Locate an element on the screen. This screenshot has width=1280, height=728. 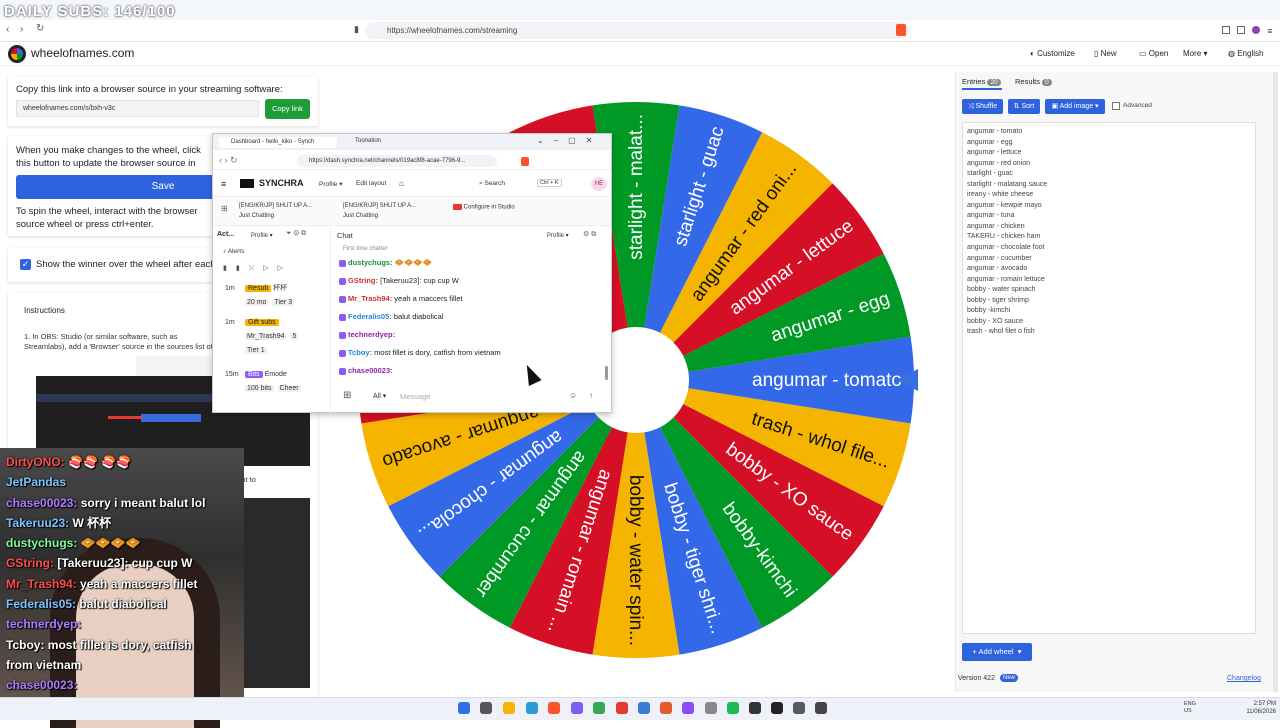
stream-link-field: wheelofnames.com/s/bxh-v3c is located at coordinates (137, 108).